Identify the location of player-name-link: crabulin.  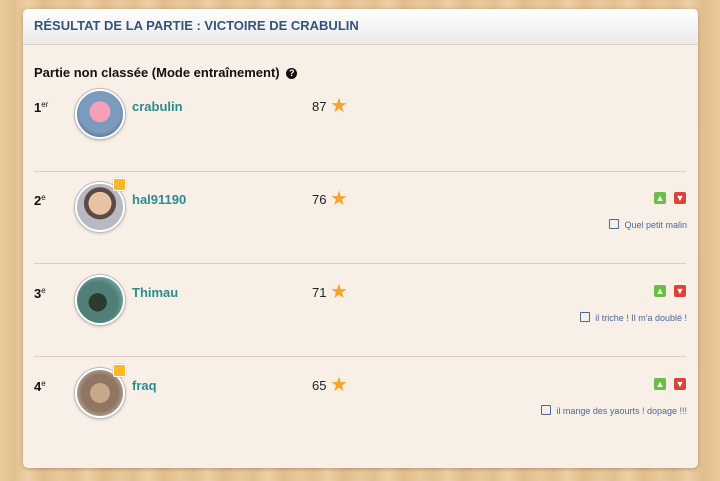
(157, 106).